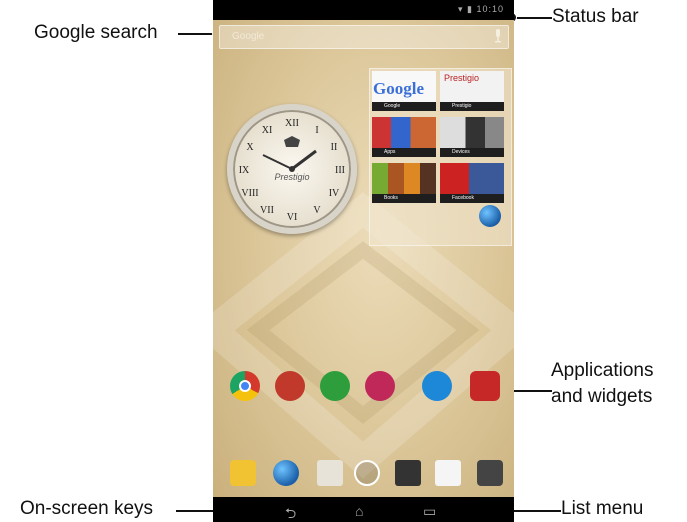 The height and width of the screenshot is (522, 687). I want to click on tile-label: Apps, so click(404, 152).